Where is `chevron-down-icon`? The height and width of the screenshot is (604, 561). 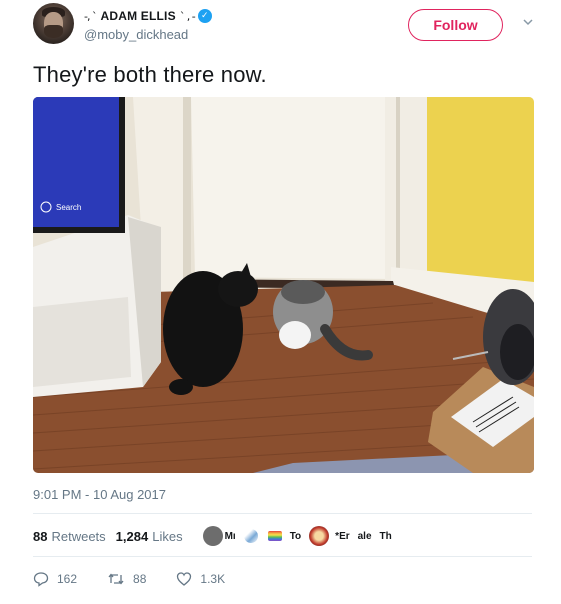
chevron-down-icon is located at coordinates (528, 22).